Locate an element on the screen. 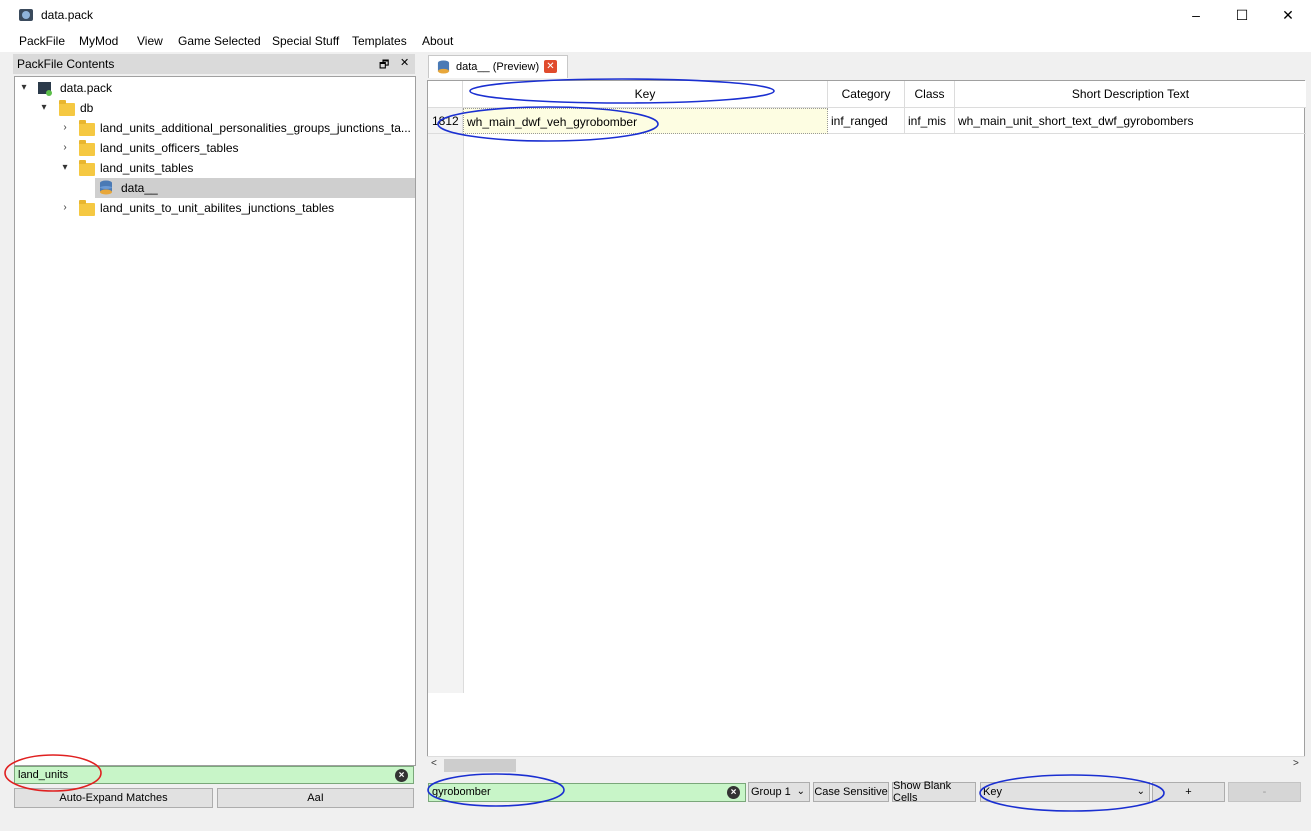  horizontal-scrollbar: < > is located at coordinates (866, 765).